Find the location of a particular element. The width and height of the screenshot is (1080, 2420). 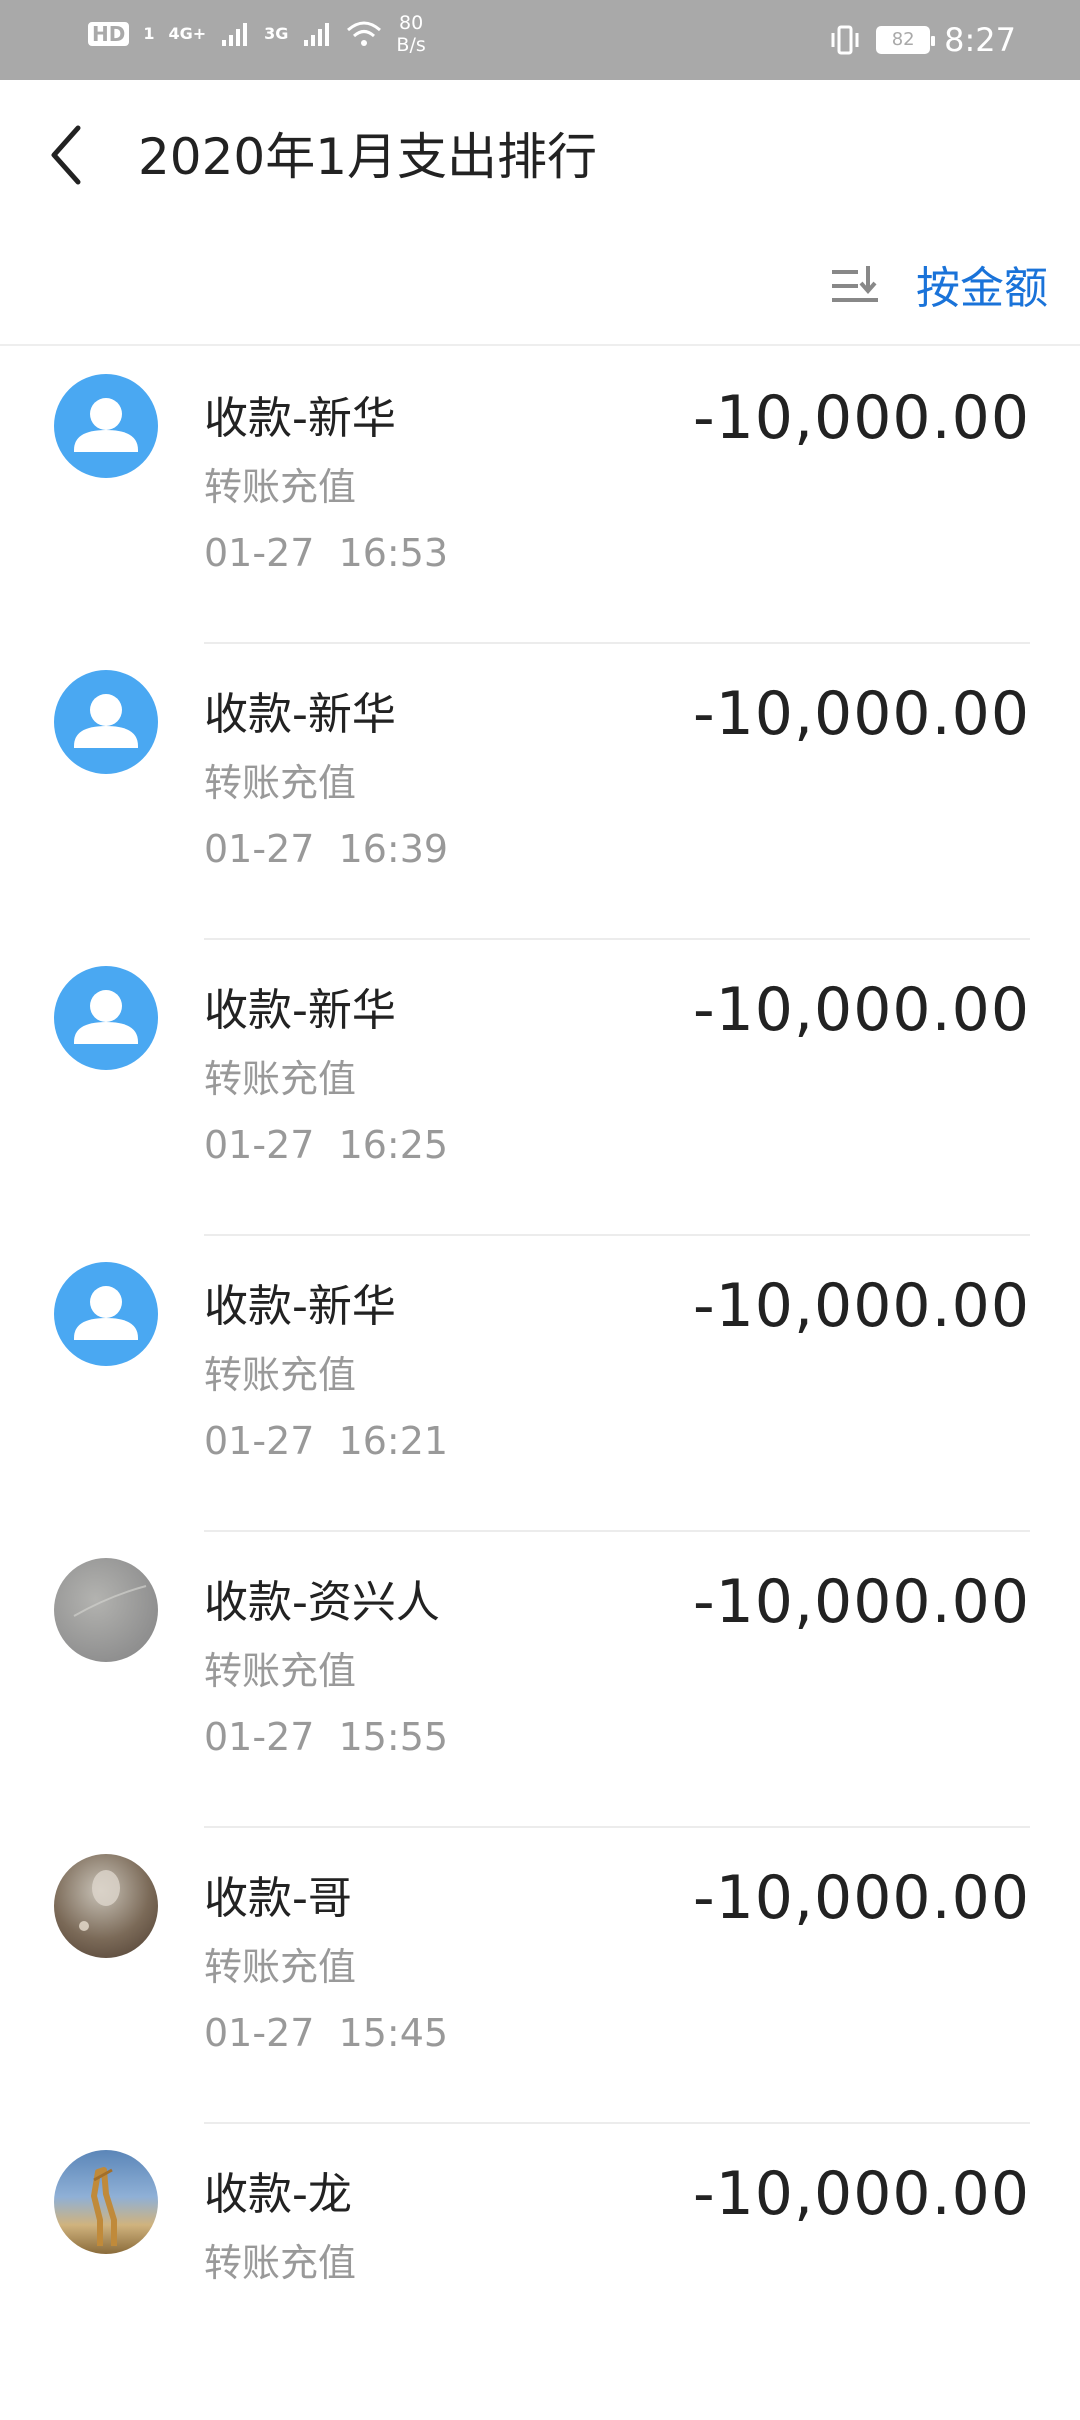

back-arrow-icon is located at coordinates (66, 155).